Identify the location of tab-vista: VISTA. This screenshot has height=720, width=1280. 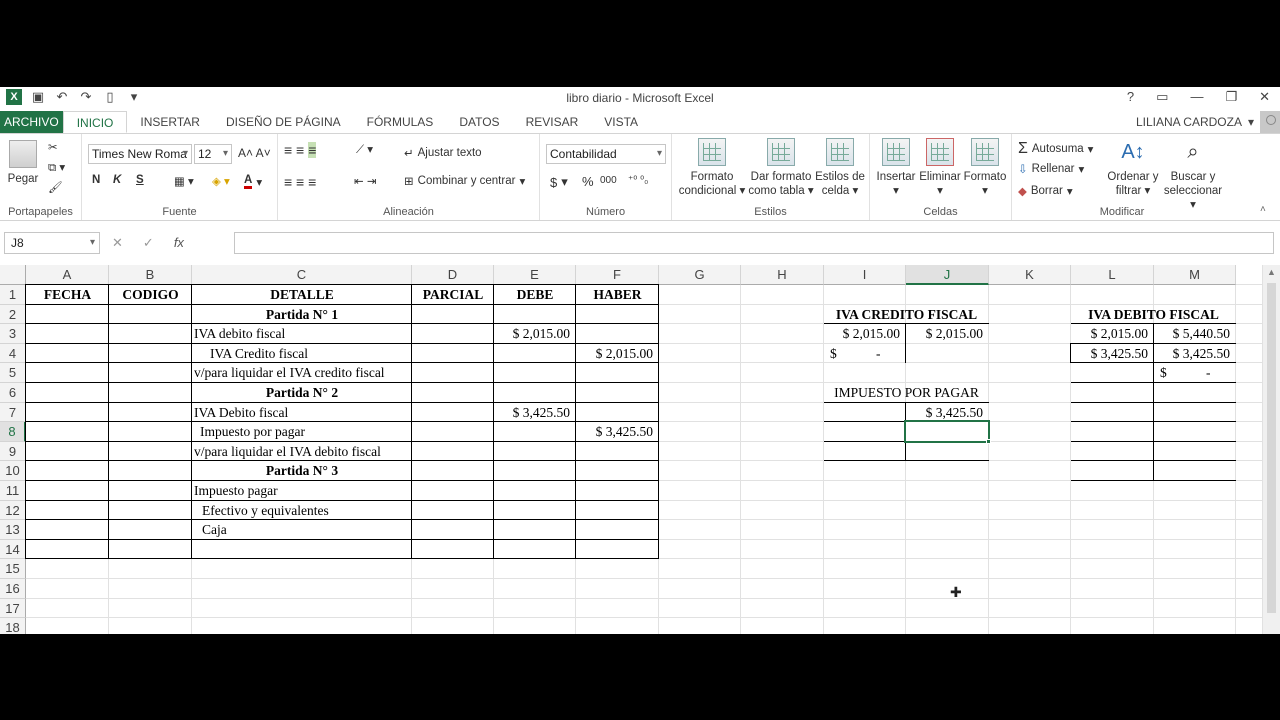
(621, 122).